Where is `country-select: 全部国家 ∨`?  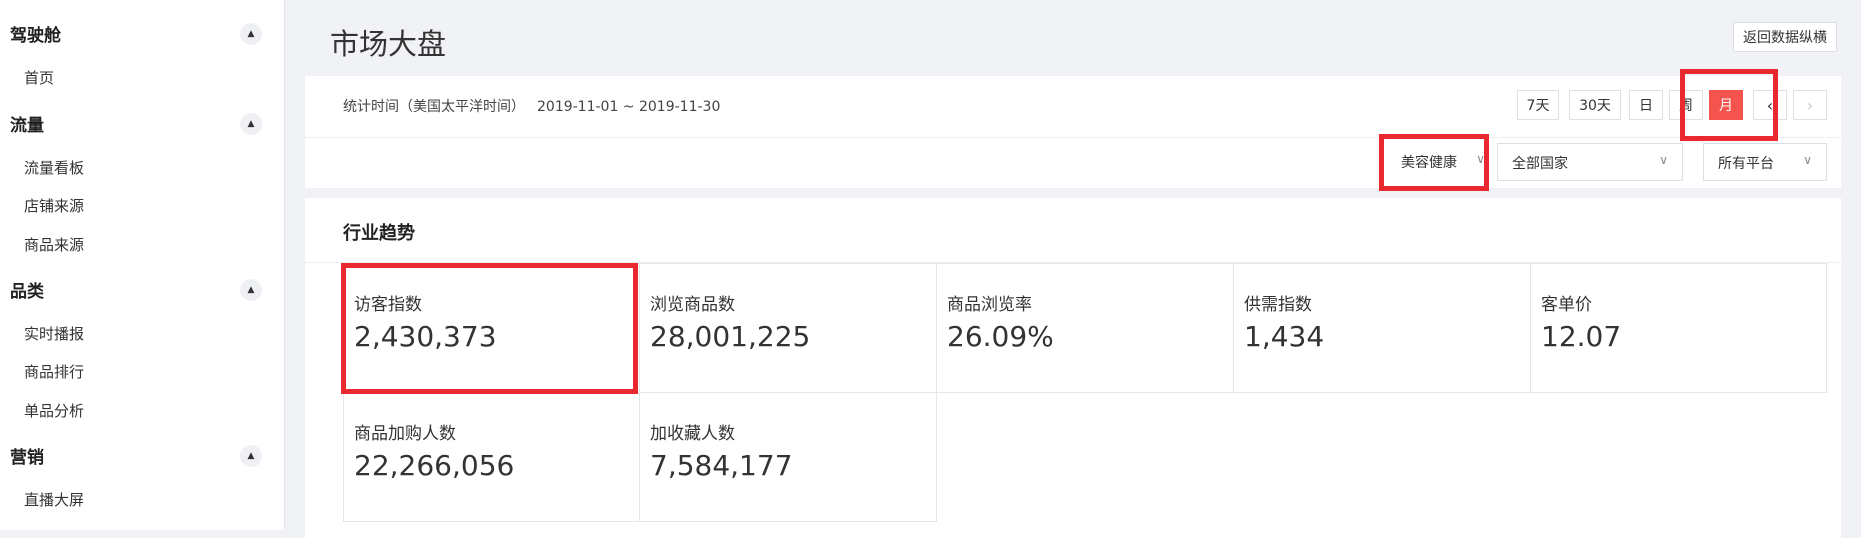 country-select: 全部国家 ∨ is located at coordinates (1590, 162).